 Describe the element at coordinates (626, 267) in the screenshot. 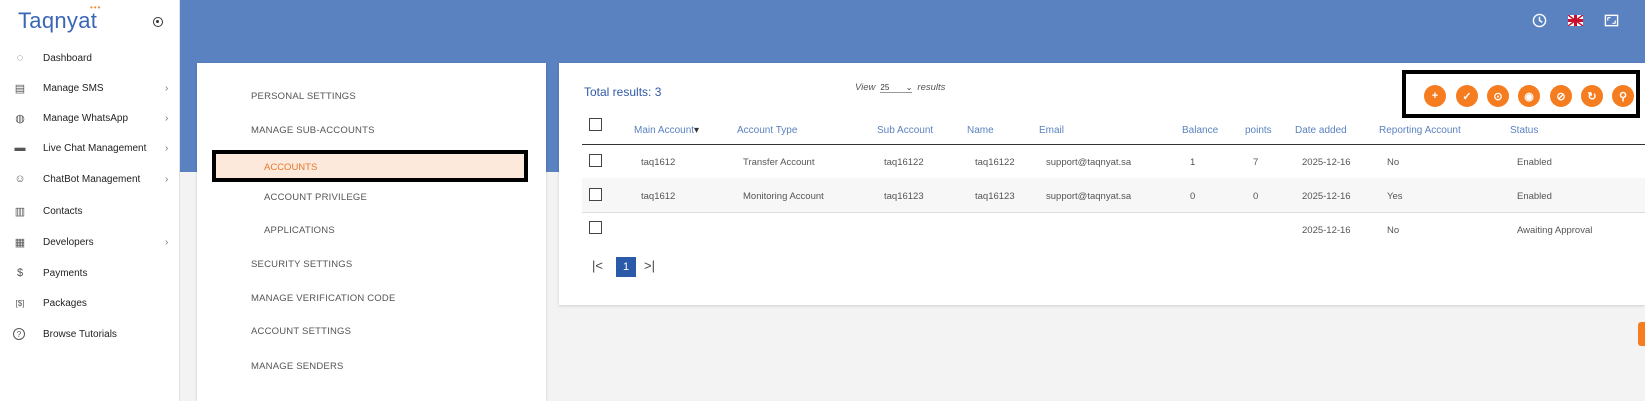

I see `page-1-button: 1` at that location.